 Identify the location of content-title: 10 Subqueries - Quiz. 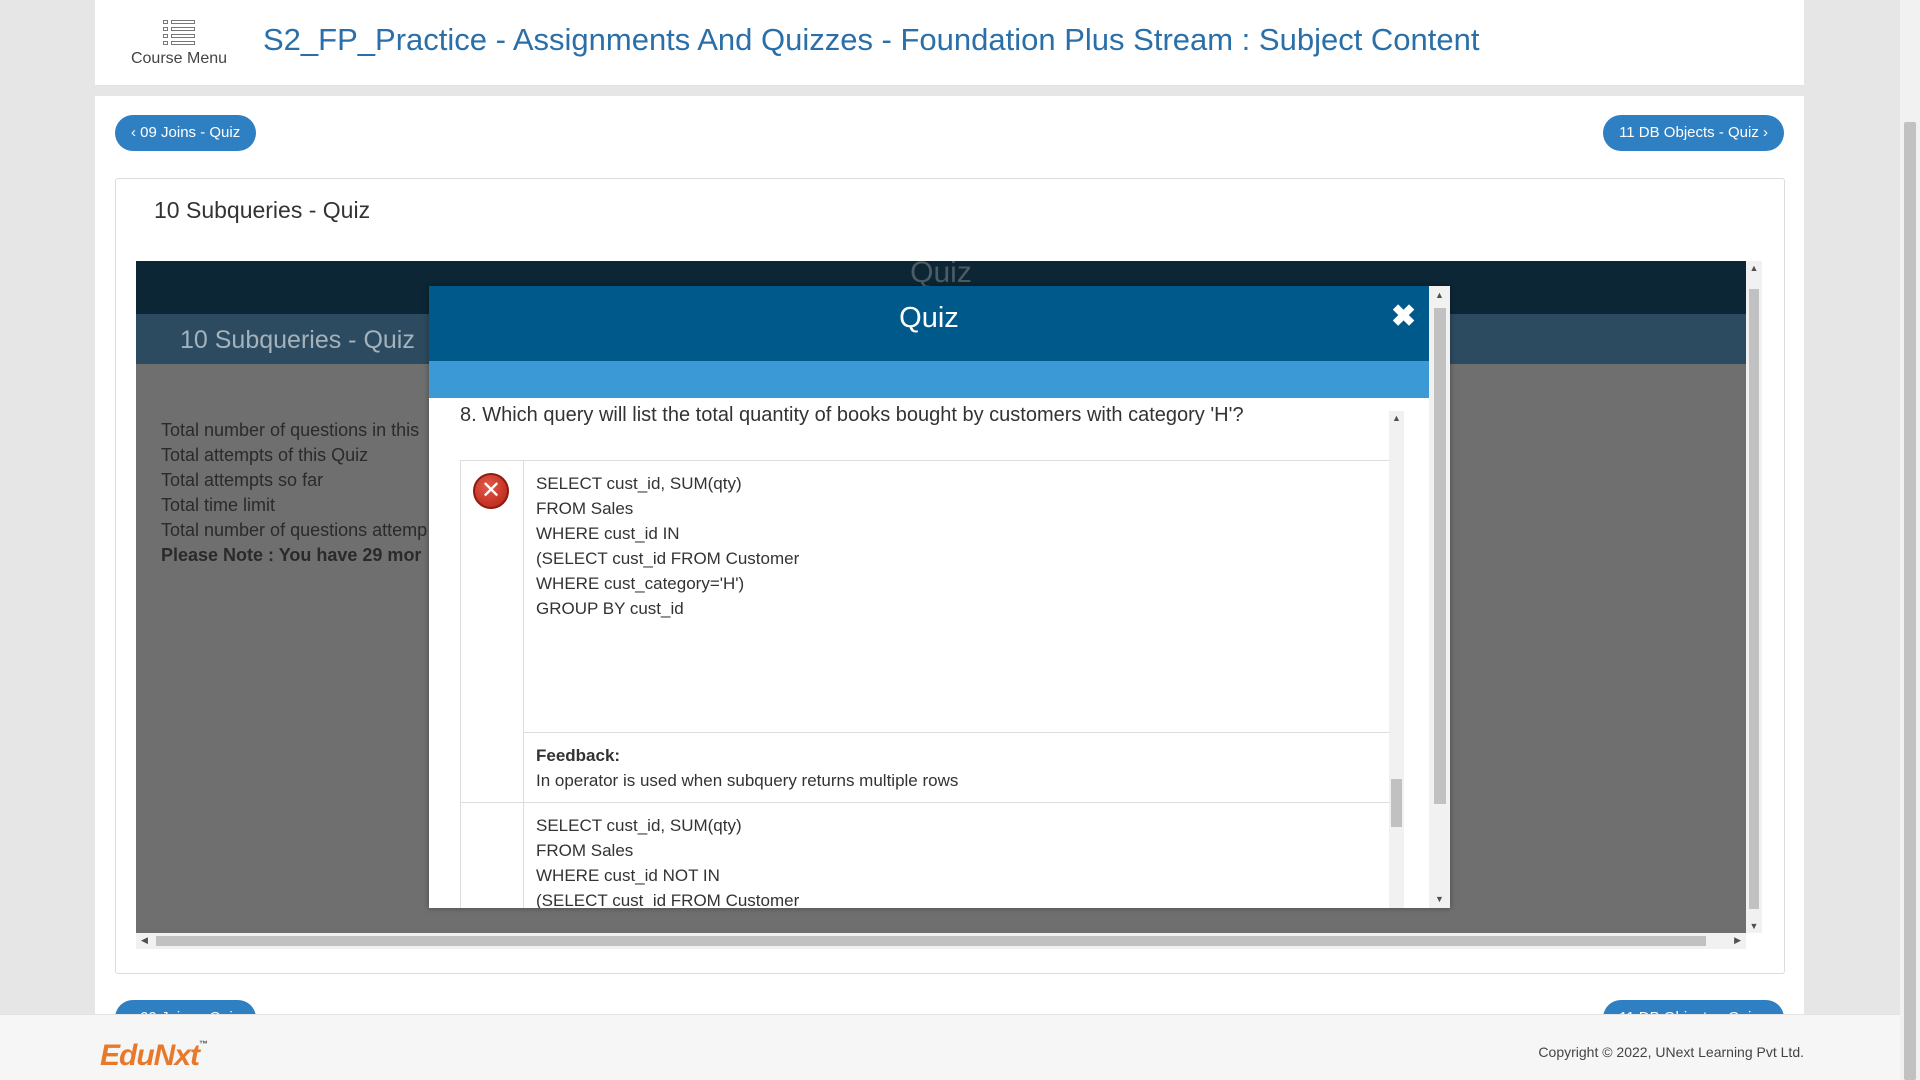
(262, 210).